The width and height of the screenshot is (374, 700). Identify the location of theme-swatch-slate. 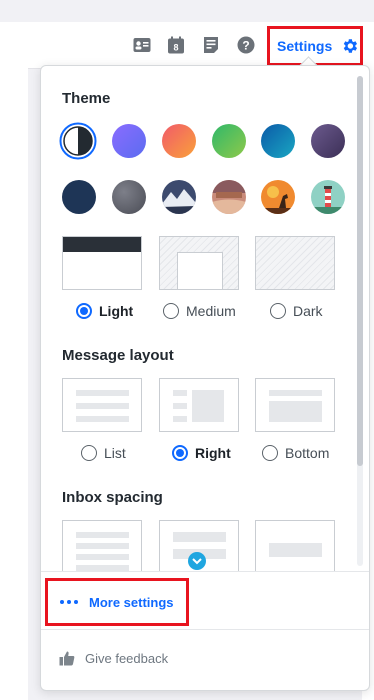
(129, 197).